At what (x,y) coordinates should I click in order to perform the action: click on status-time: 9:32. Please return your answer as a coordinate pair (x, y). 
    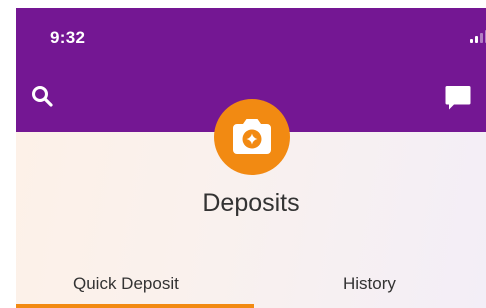
    Looking at the image, I should click on (68, 37).